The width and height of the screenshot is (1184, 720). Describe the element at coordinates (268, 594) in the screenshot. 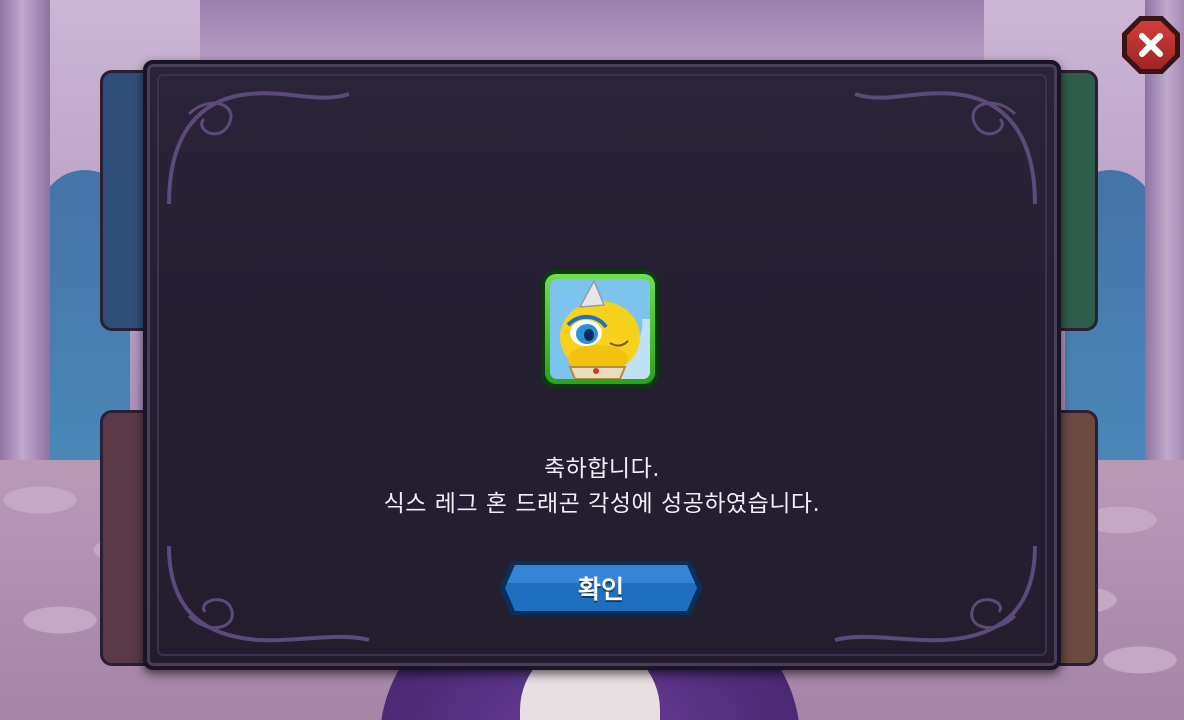

I see `corner-ornament-bottom-left` at that location.